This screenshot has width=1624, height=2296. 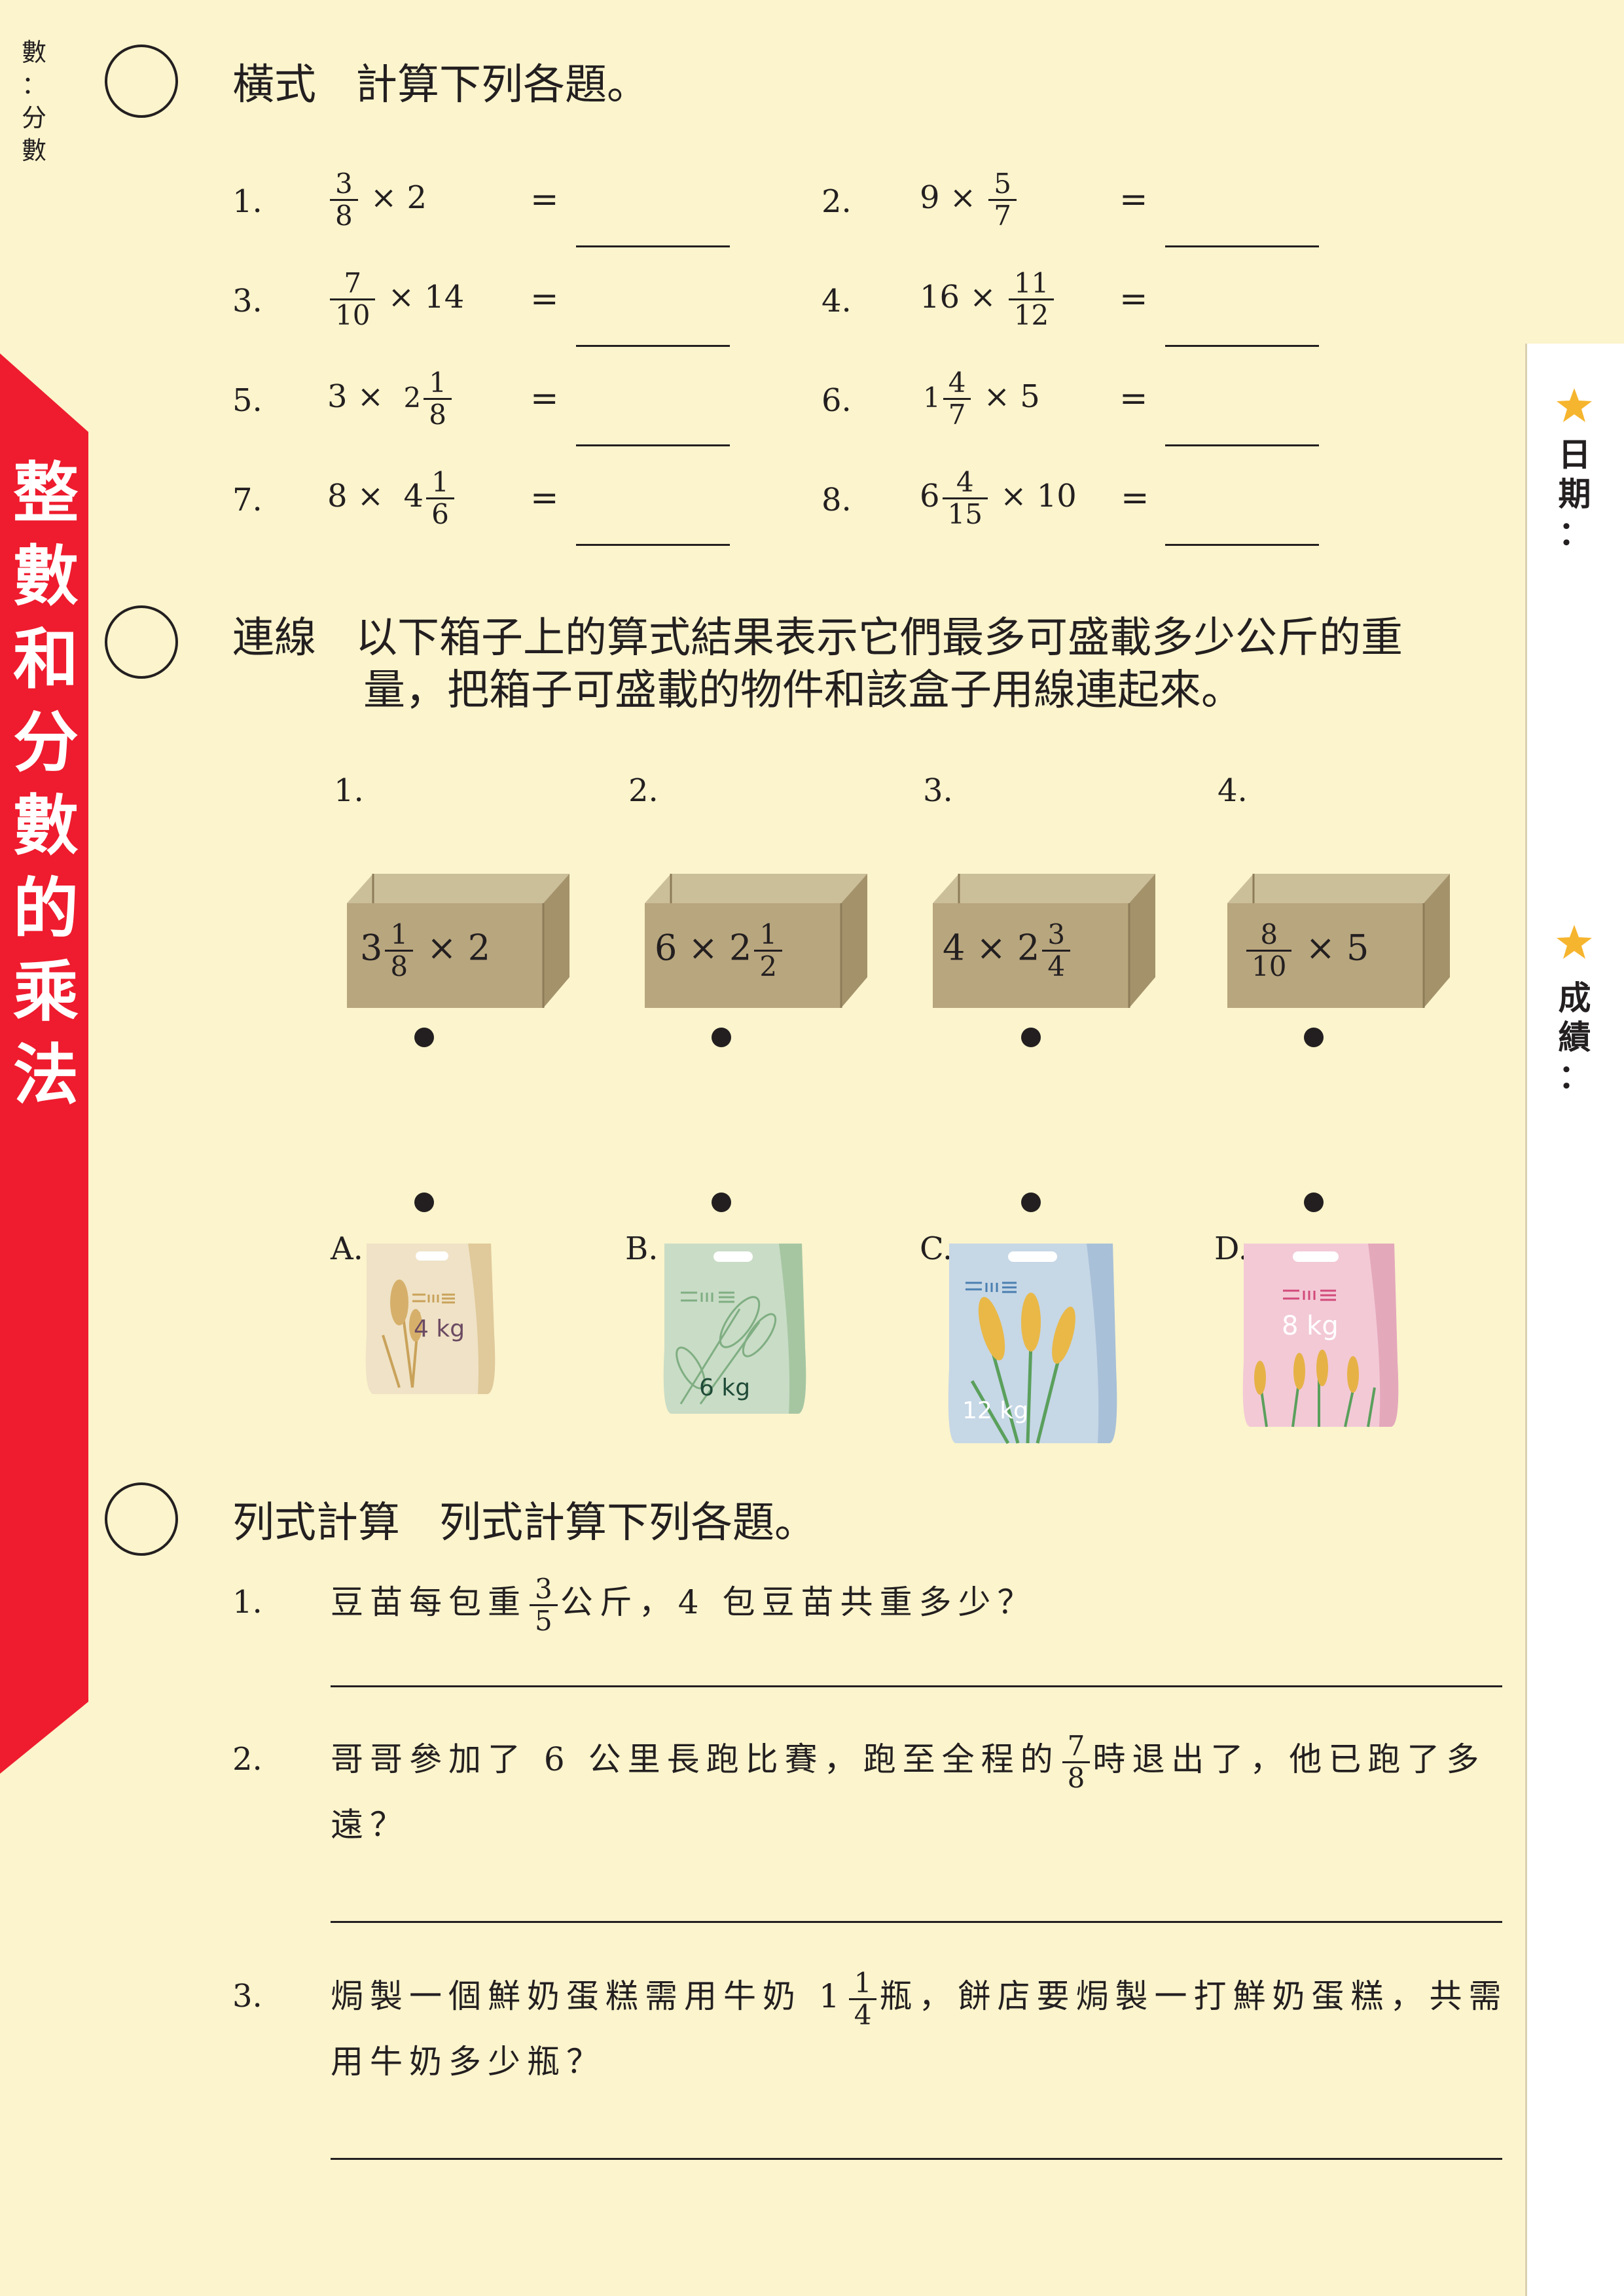 What do you see at coordinates (1056, 966) in the screenshot?
I see `denominator: 4` at bounding box center [1056, 966].